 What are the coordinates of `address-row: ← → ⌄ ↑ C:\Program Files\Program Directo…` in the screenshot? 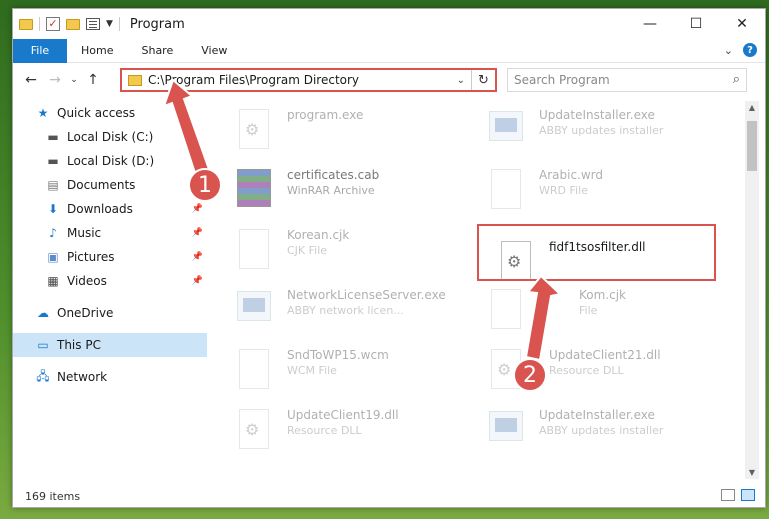 It's located at (389, 80).